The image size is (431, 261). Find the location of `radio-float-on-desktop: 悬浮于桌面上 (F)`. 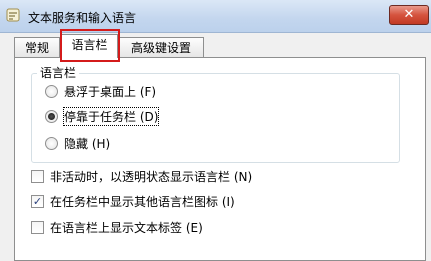

radio-float-on-desktop: 悬浮于桌面上 (F) is located at coordinates (100, 91).